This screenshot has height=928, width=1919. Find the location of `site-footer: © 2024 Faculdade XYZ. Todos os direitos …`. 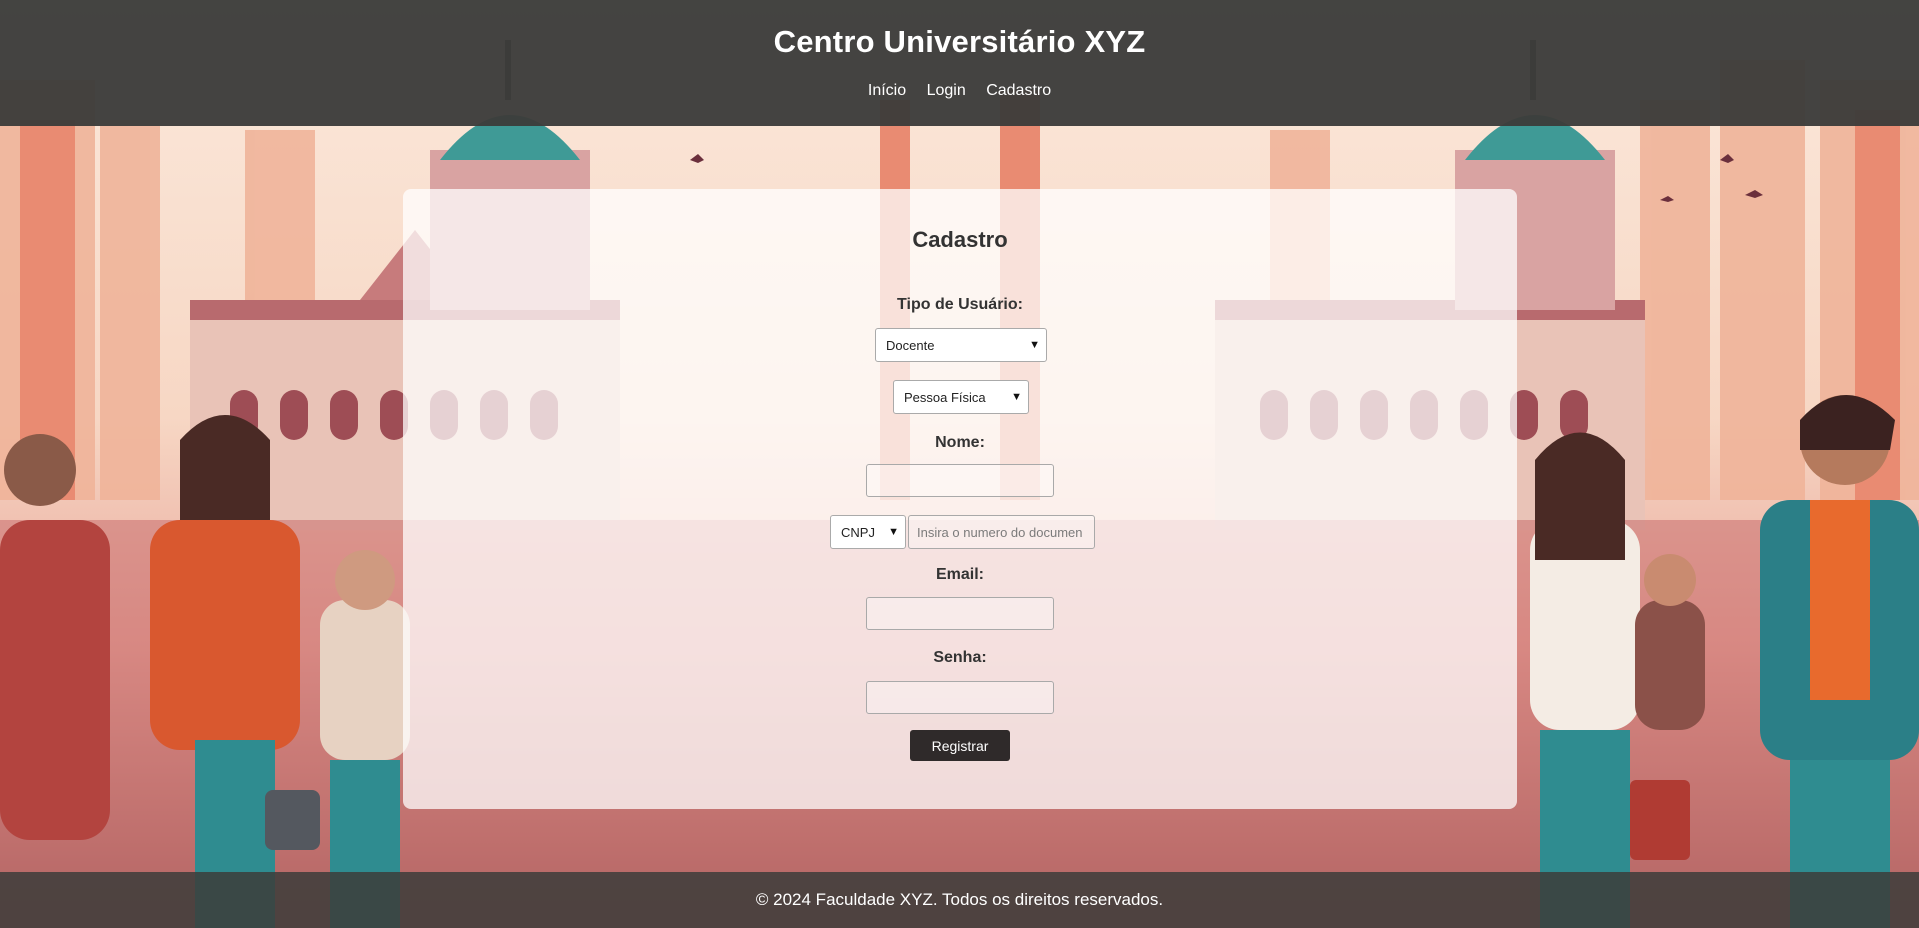

site-footer: © 2024 Faculdade XYZ. Todos os direitos … is located at coordinates (959, 900).